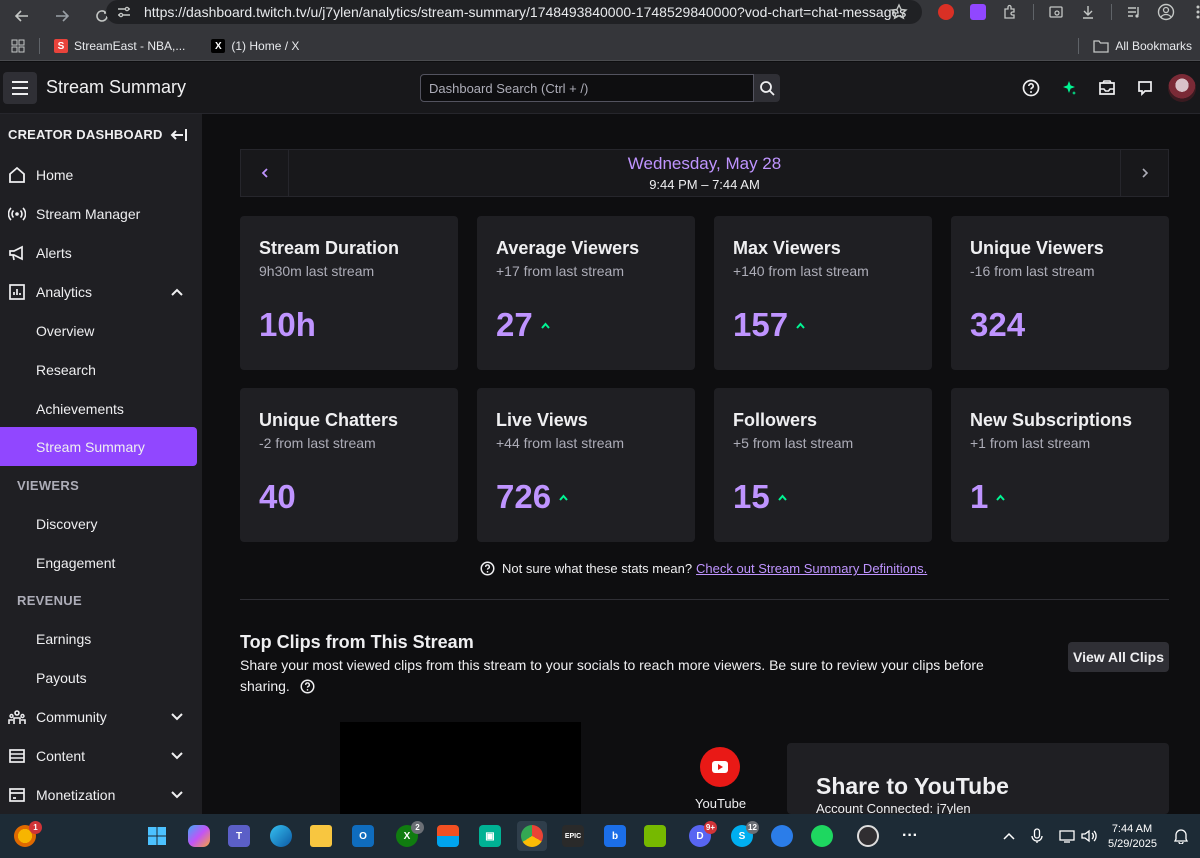  I want to click on volume-icon, so click(1089, 836).